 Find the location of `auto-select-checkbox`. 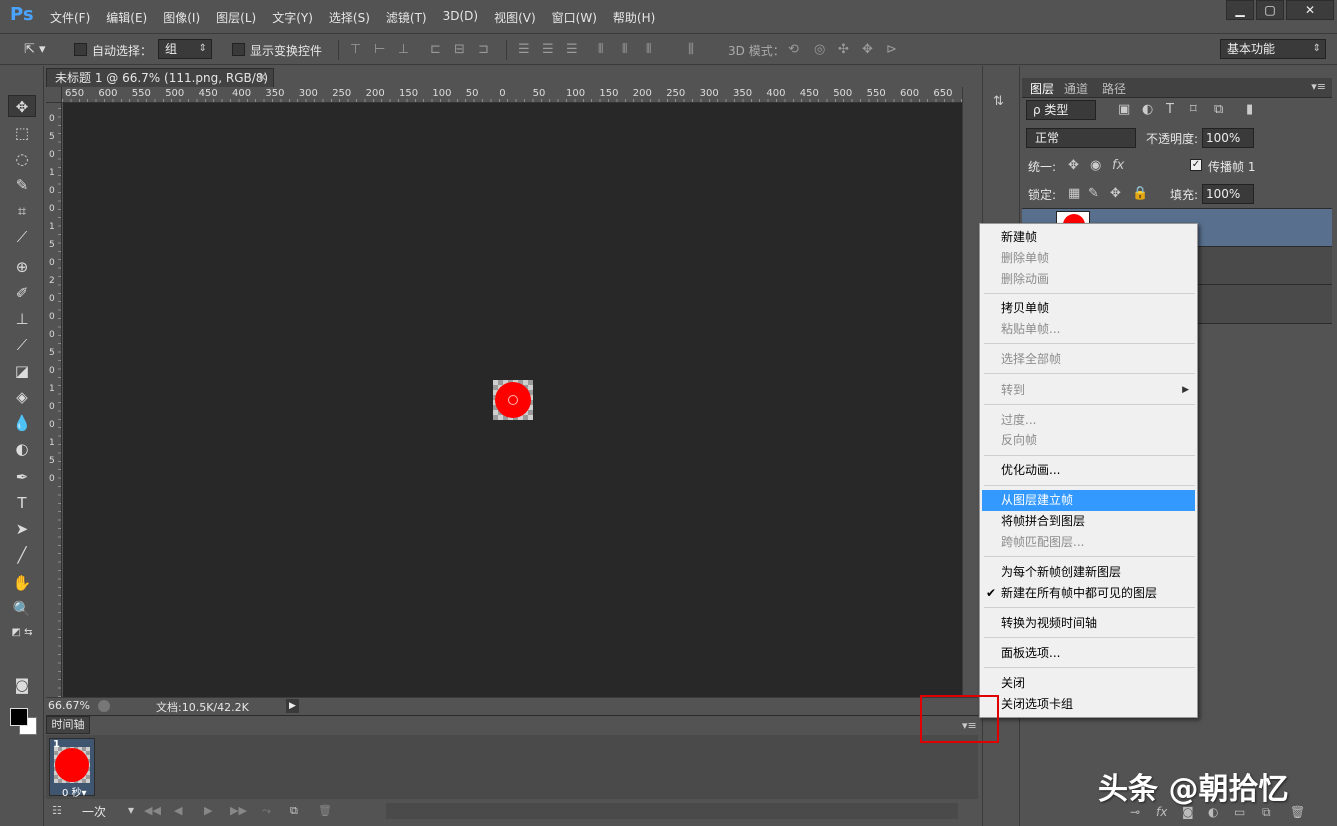

auto-select-checkbox is located at coordinates (80, 49).